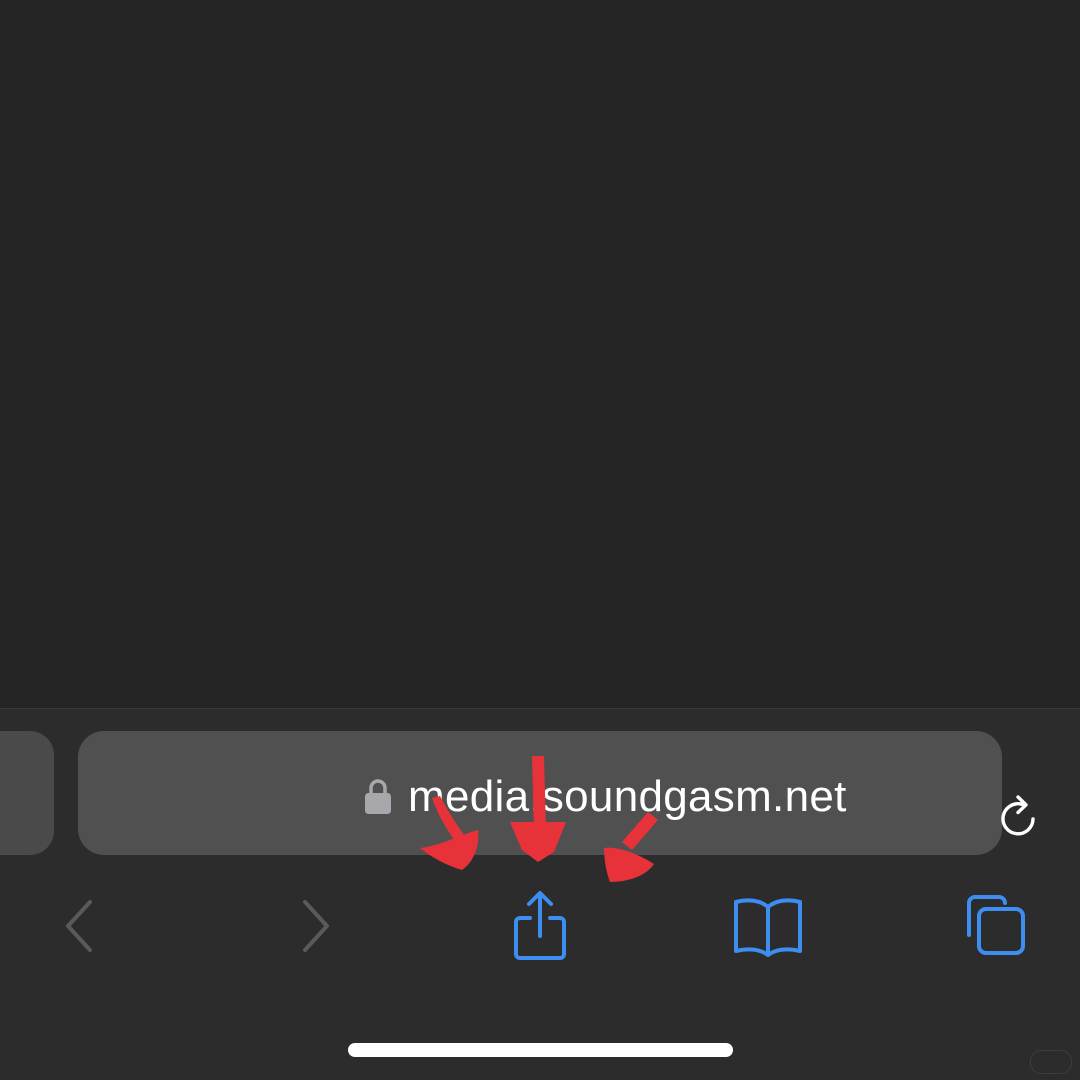 This screenshot has height=1080, width=1080. I want to click on share-button, so click(540, 926).